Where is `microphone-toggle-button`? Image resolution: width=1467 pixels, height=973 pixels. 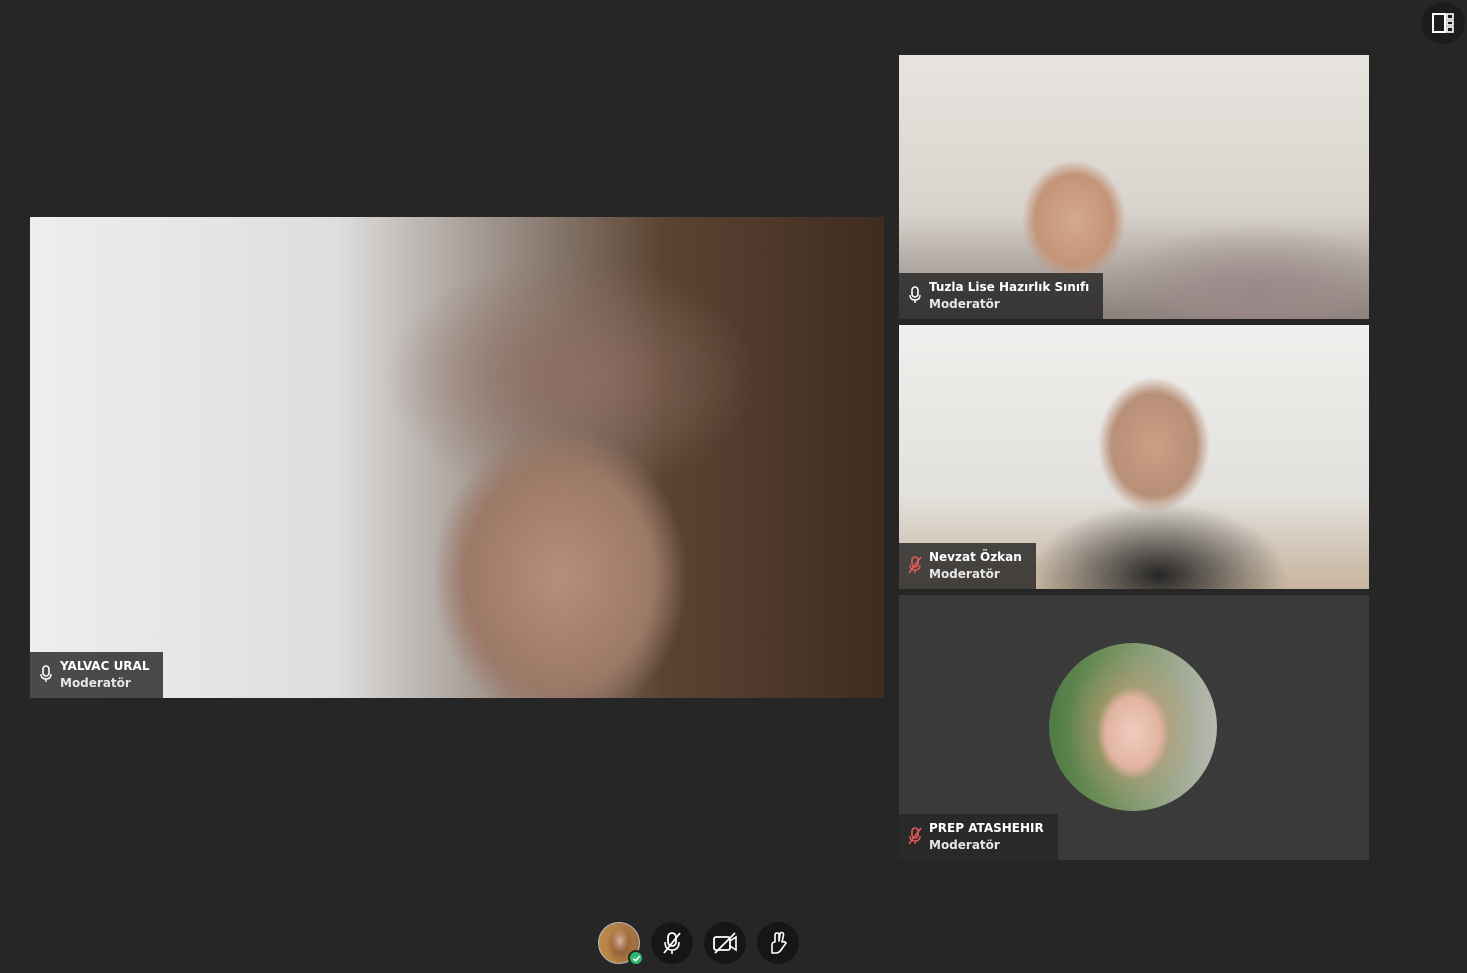
microphone-toggle-button is located at coordinates (672, 943).